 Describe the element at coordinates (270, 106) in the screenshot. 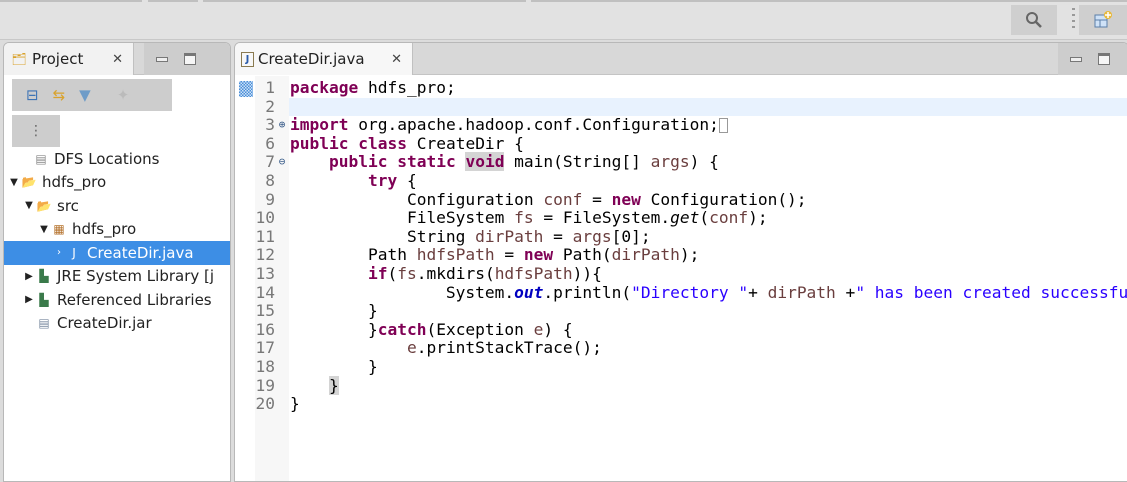

I see `line-number: 2` at that location.